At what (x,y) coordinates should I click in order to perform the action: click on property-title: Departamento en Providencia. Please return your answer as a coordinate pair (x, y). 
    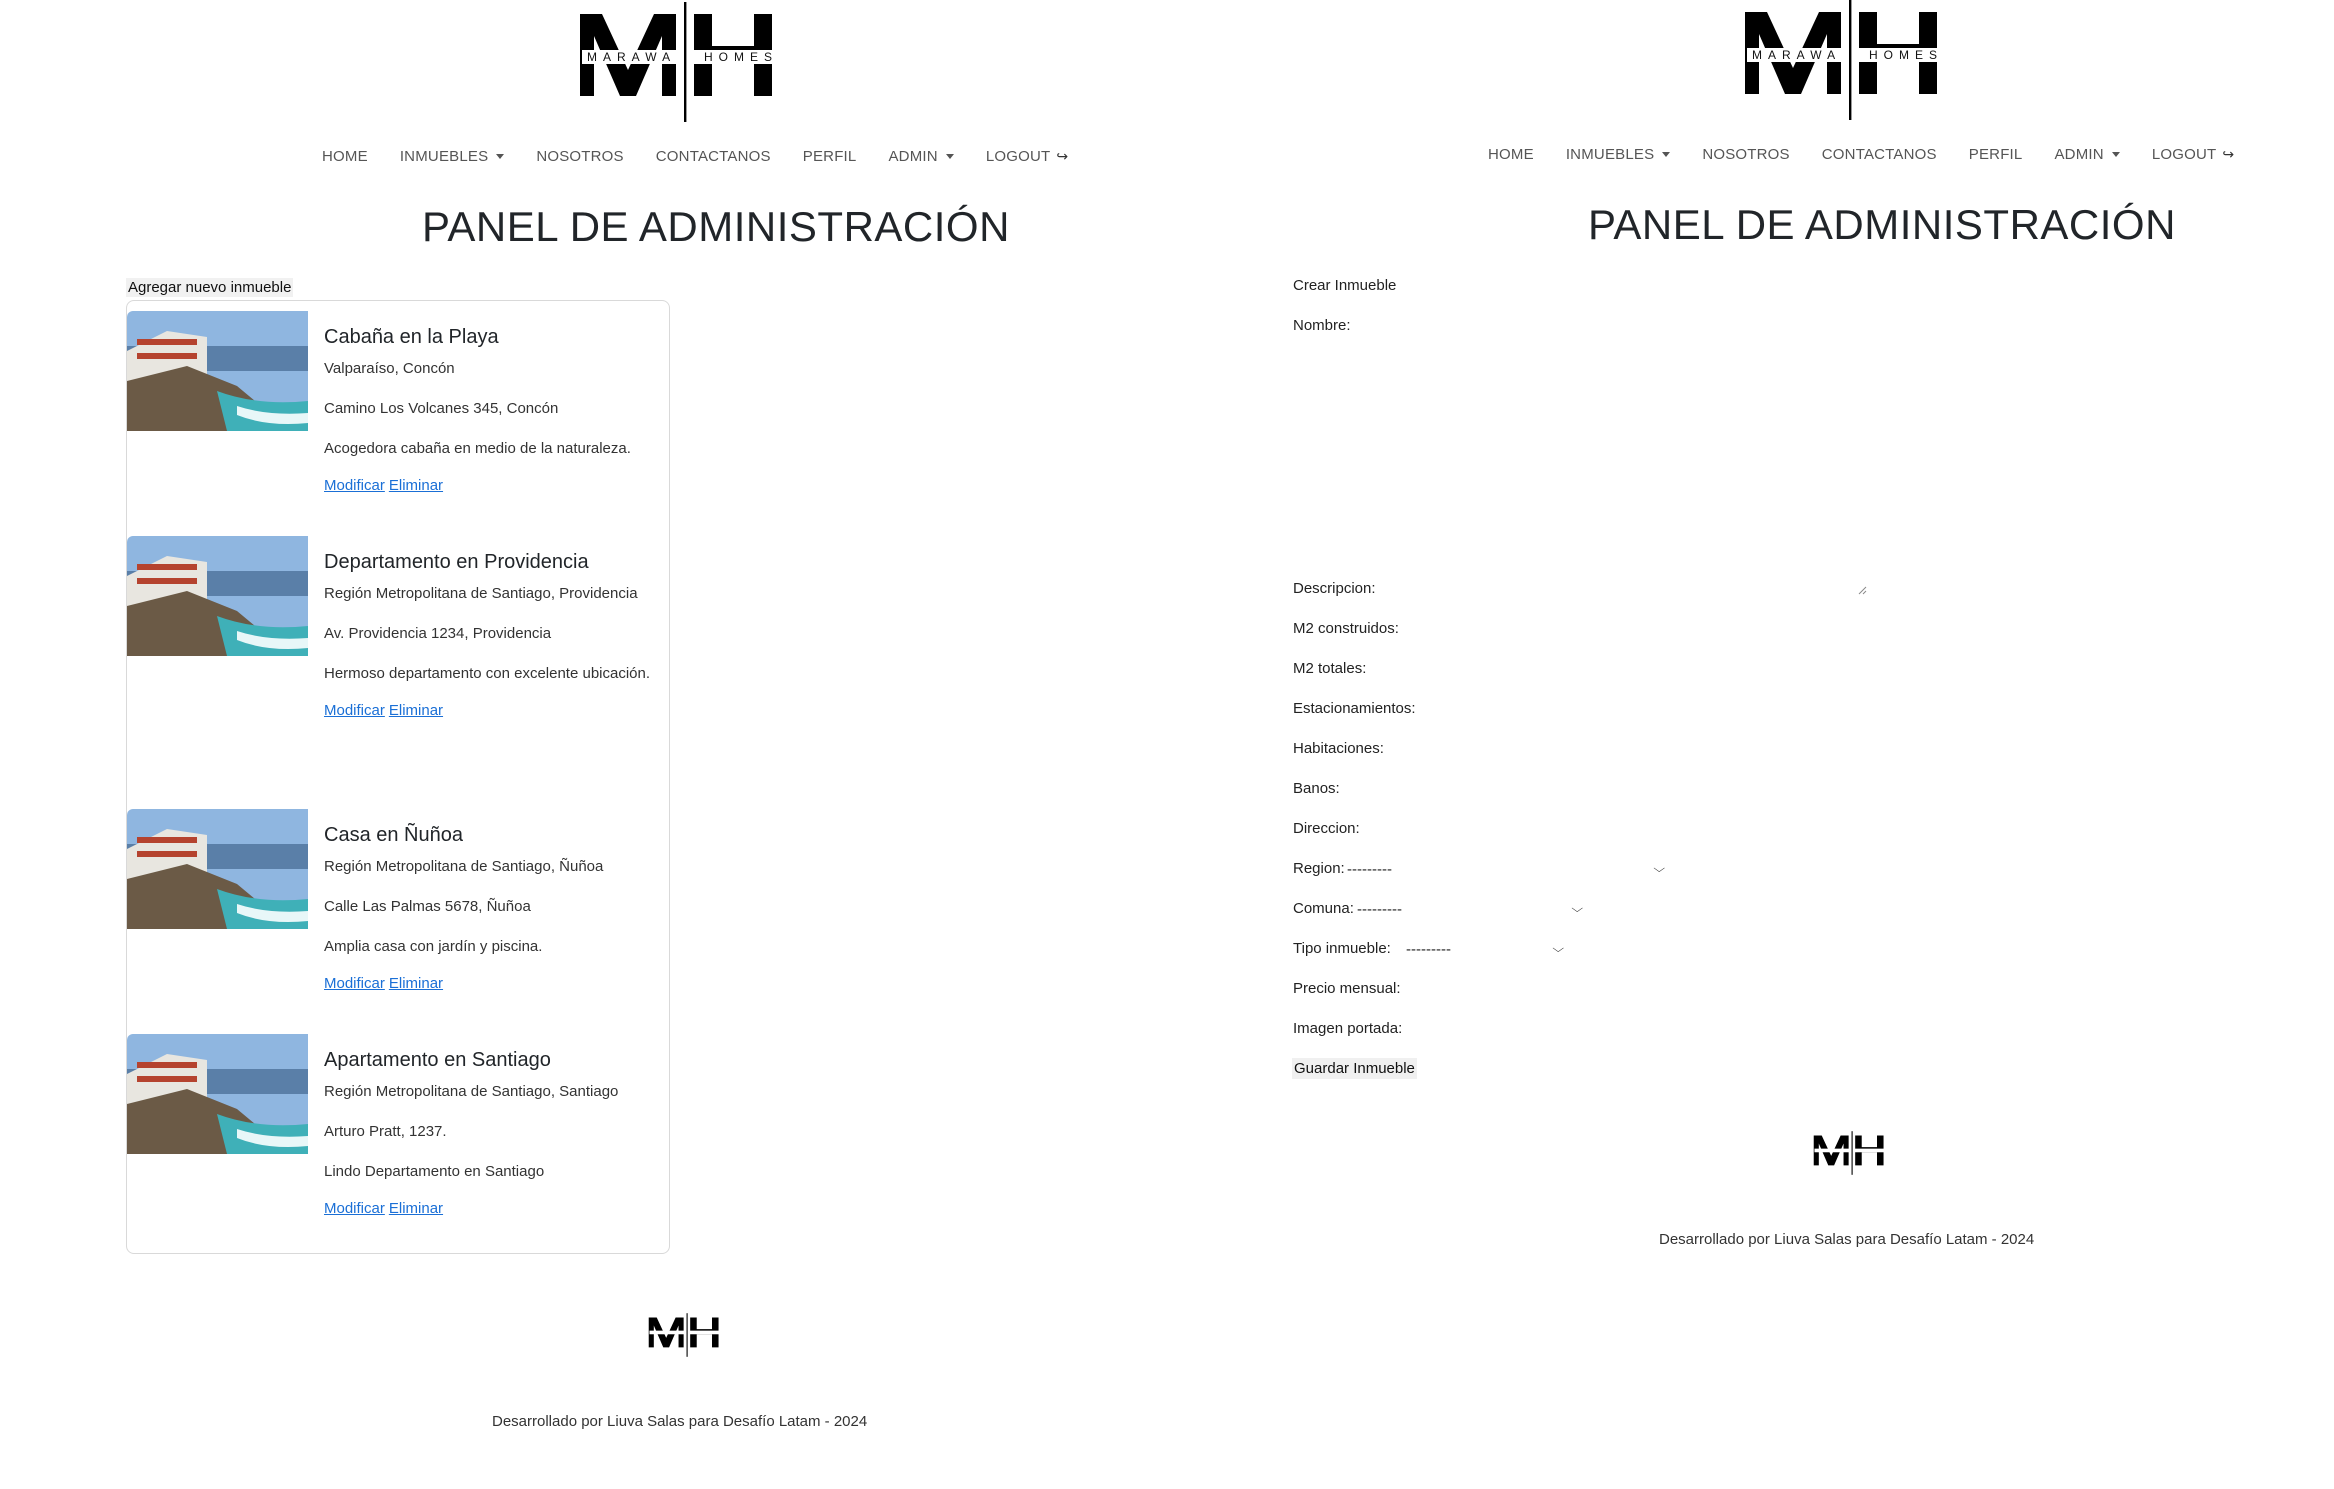
    Looking at the image, I should click on (456, 562).